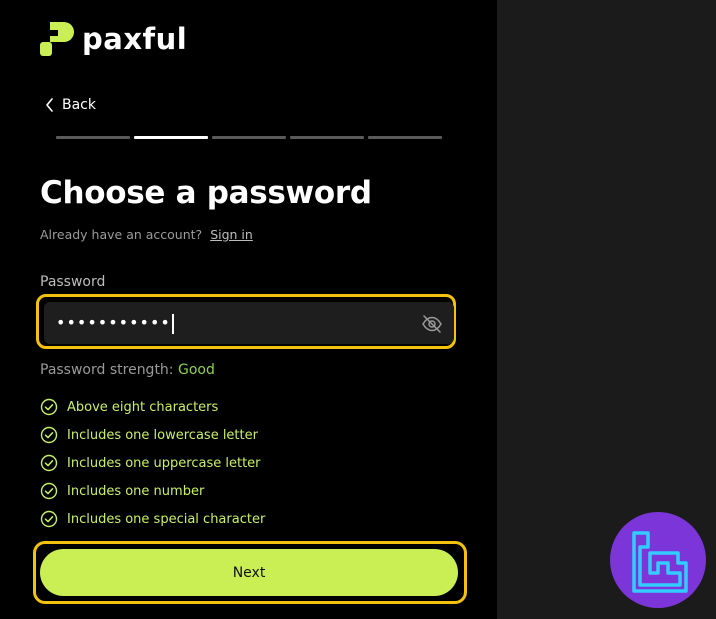  What do you see at coordinates (249, 572) in the screenshot?
I see `next-button: Next` at bounding box center [249, 572].